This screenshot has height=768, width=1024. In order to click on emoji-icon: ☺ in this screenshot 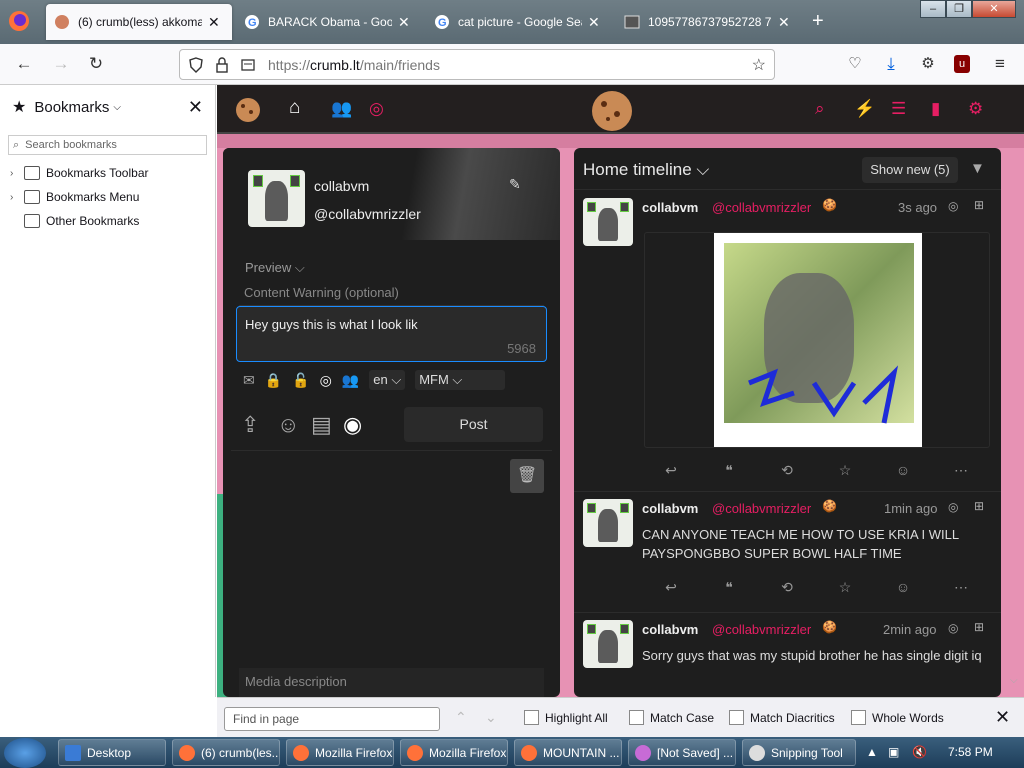, I will do `click(288, 425)`.